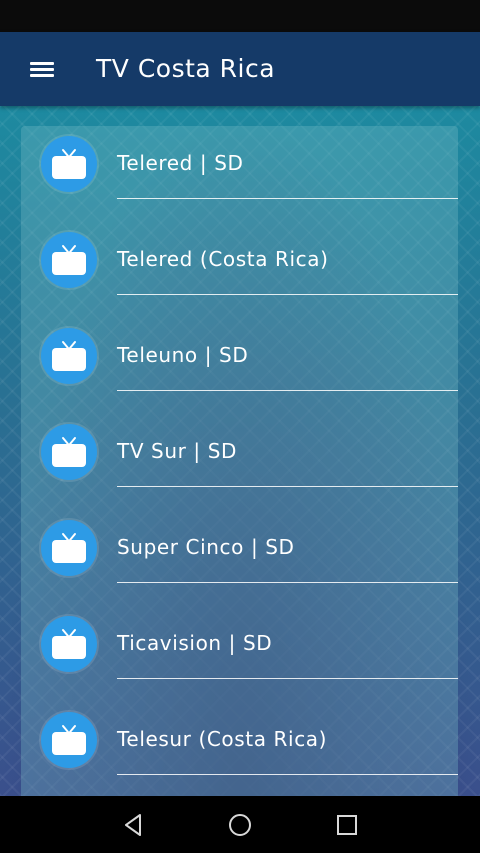 Image resolution: width=480 pixels, height=853 pixels. Describe the element at coordinates (195, 643) in the screenshot. I see `channel-label: Ticavision | SD` at that location.